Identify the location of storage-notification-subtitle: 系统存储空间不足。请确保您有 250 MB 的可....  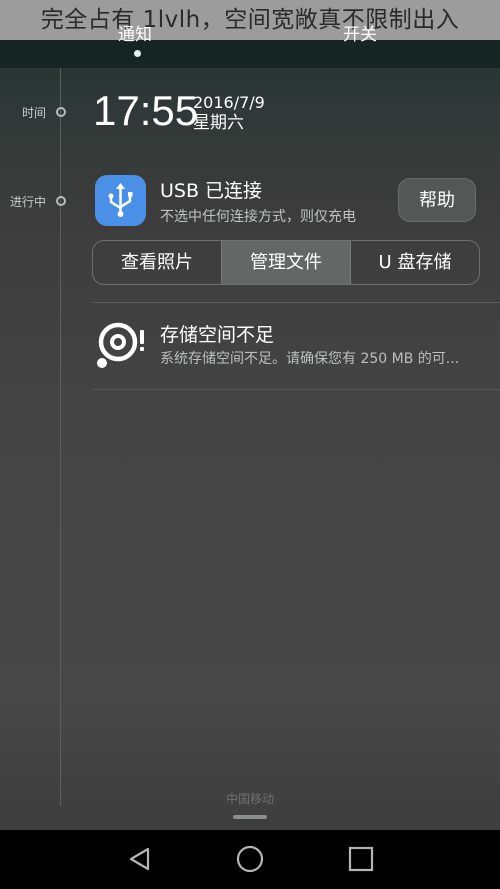
(310, 359).